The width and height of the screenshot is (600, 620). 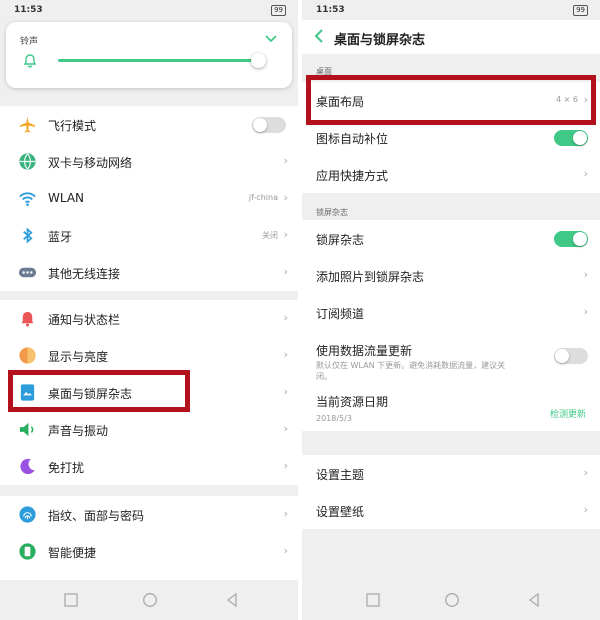 What do you see at coordinates (380, 40) in the screenshot?
I see `page-title: 桌面与锁屏杂志` at bounding box center [380, 40].